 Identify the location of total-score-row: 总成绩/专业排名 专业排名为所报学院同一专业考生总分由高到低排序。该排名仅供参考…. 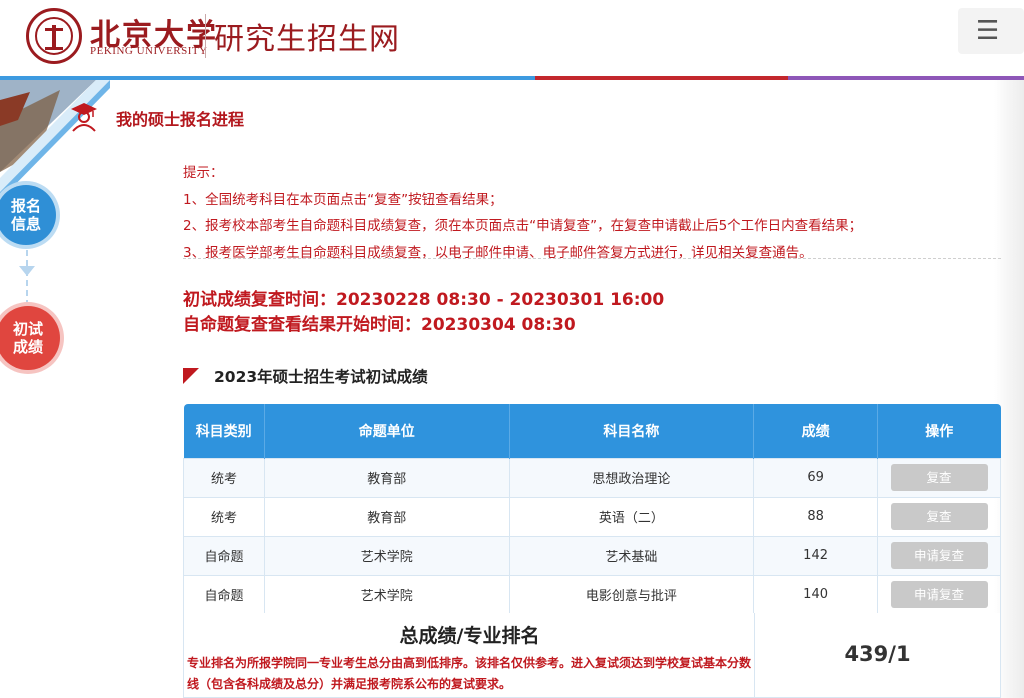
(592, 655).